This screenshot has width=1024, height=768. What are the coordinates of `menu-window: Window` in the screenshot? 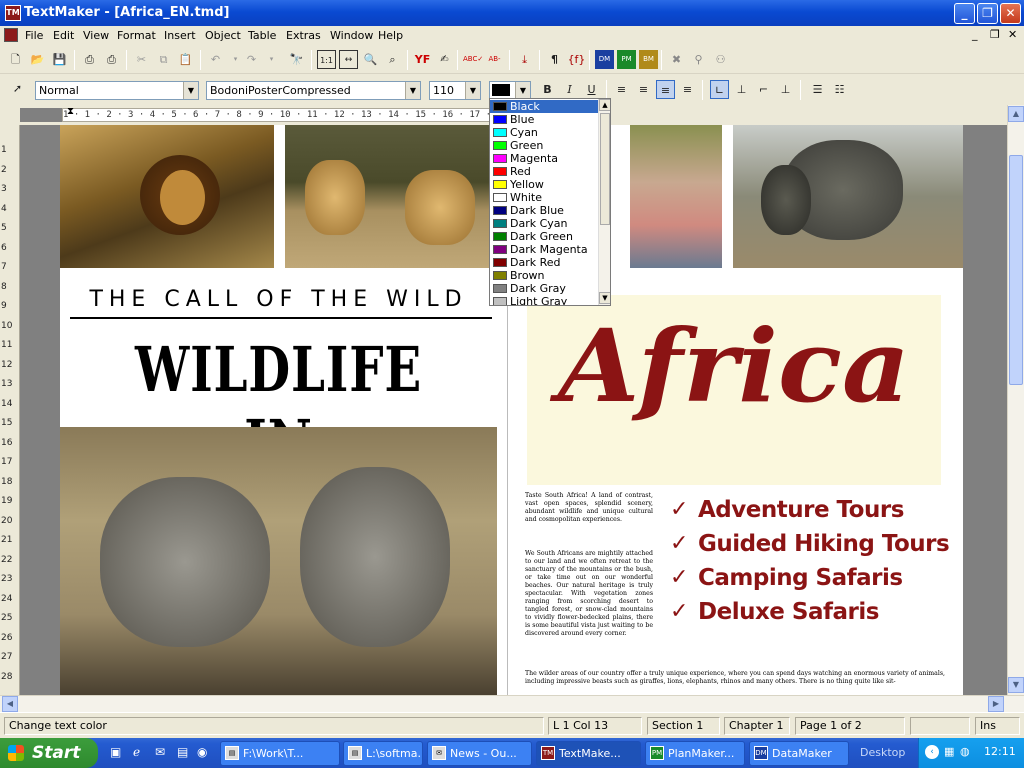 It's located at (351, 35).